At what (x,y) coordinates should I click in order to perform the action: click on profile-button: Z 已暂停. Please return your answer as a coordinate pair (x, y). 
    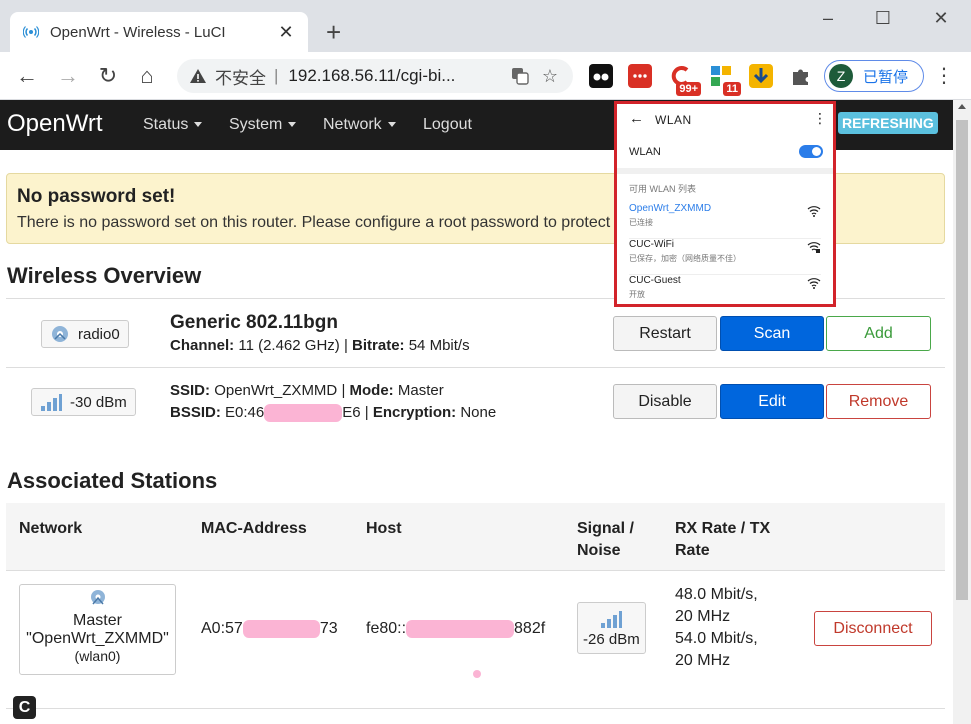
    Looking at the image, I should click on (874, 76).